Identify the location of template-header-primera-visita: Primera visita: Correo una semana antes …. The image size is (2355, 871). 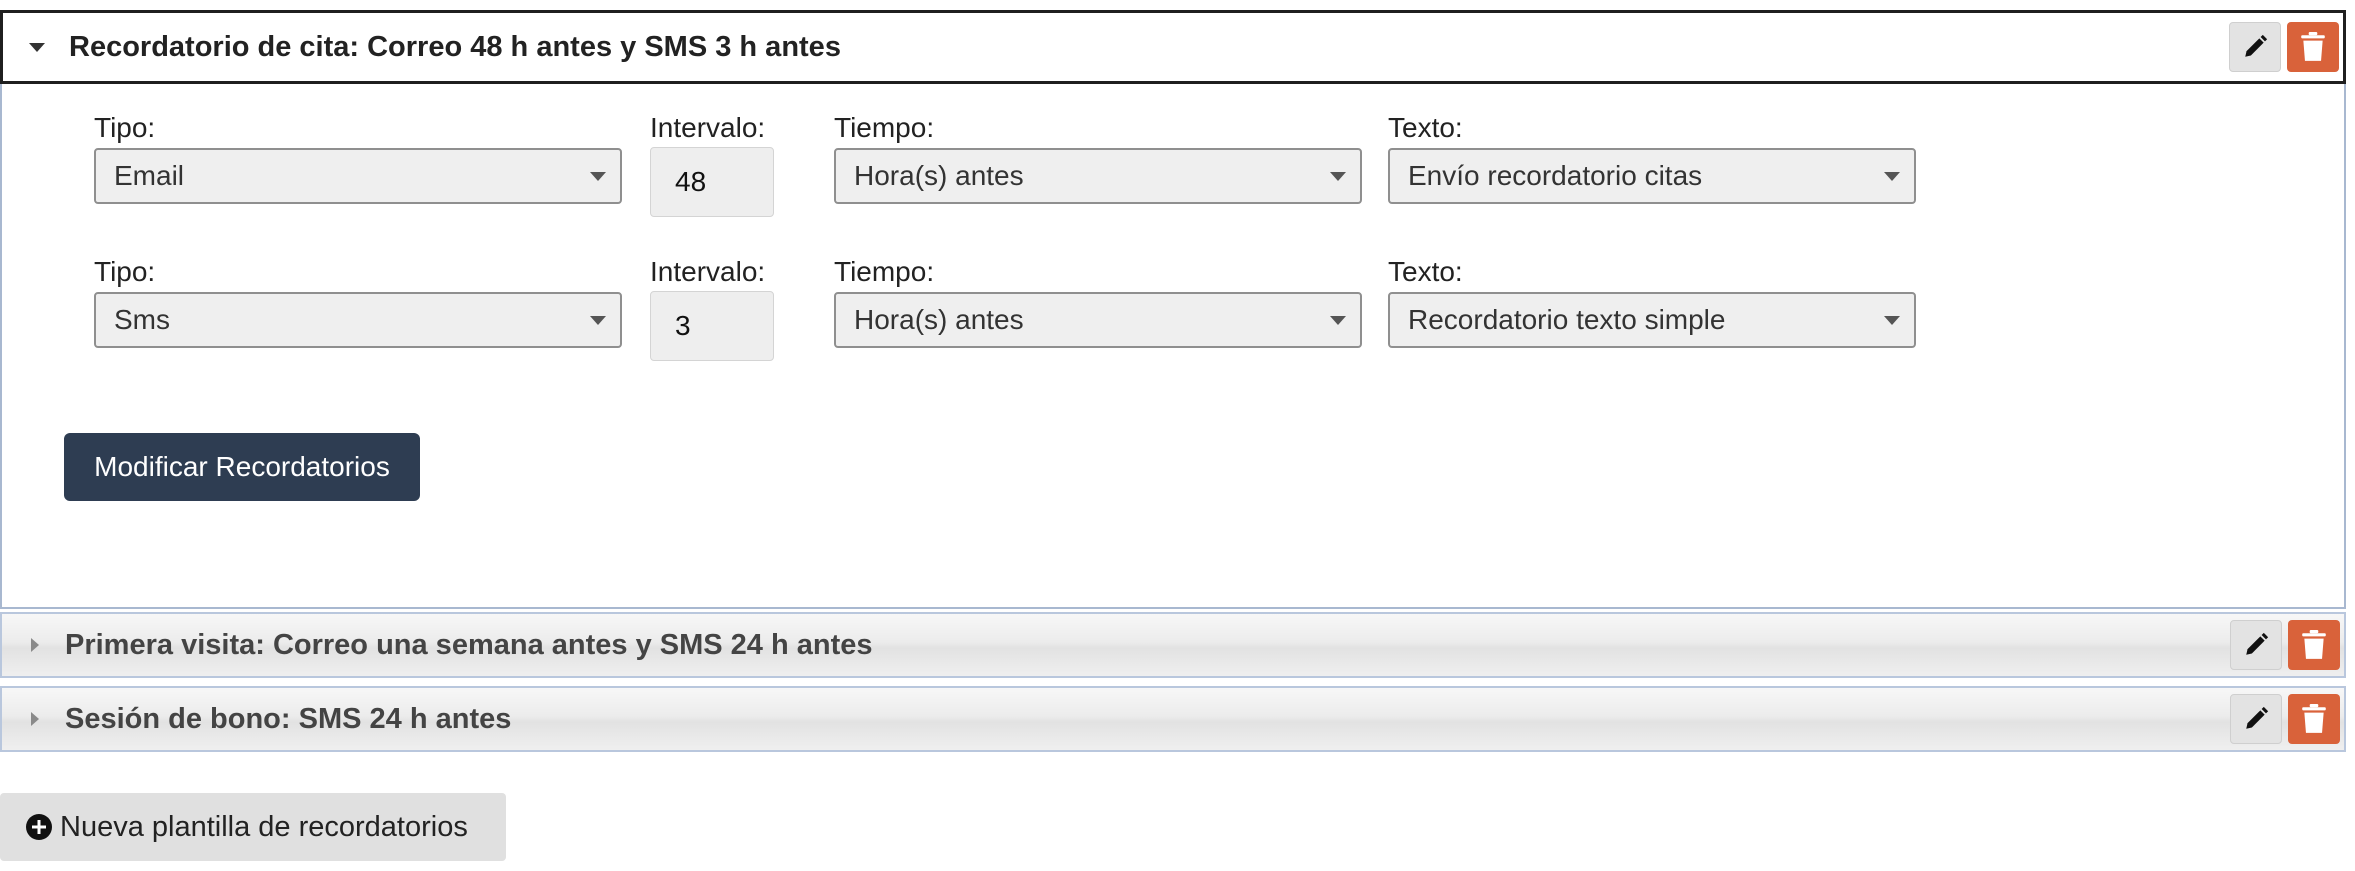
(1173, 645).